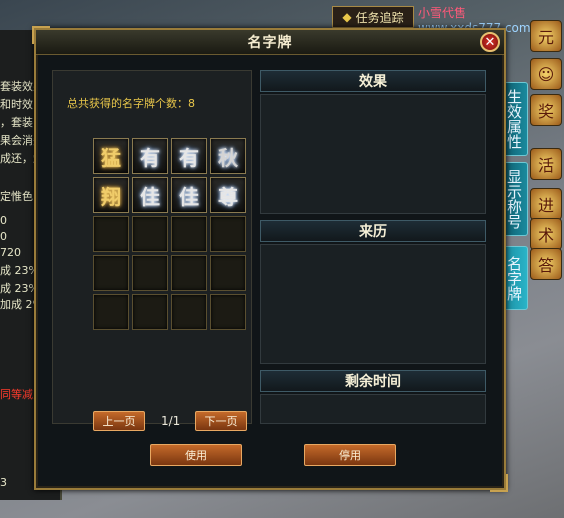 The image size is (564, 518). Describe the element at coordinates (16, 104) in the screenshot. I see `background-left-text: 和时效` at that location.